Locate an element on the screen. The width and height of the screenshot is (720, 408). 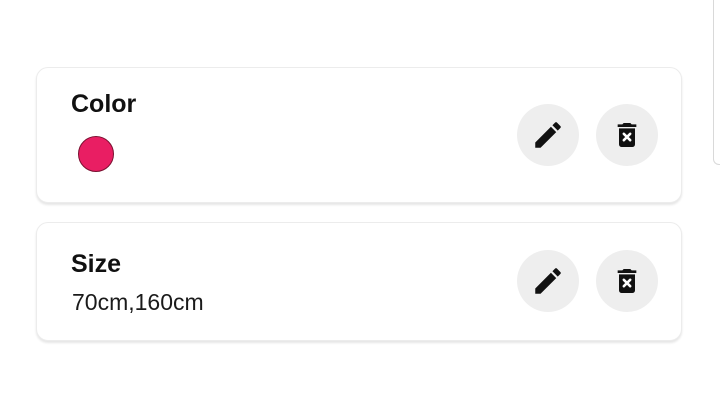
color-swatch is located at coordinates (96, 154).